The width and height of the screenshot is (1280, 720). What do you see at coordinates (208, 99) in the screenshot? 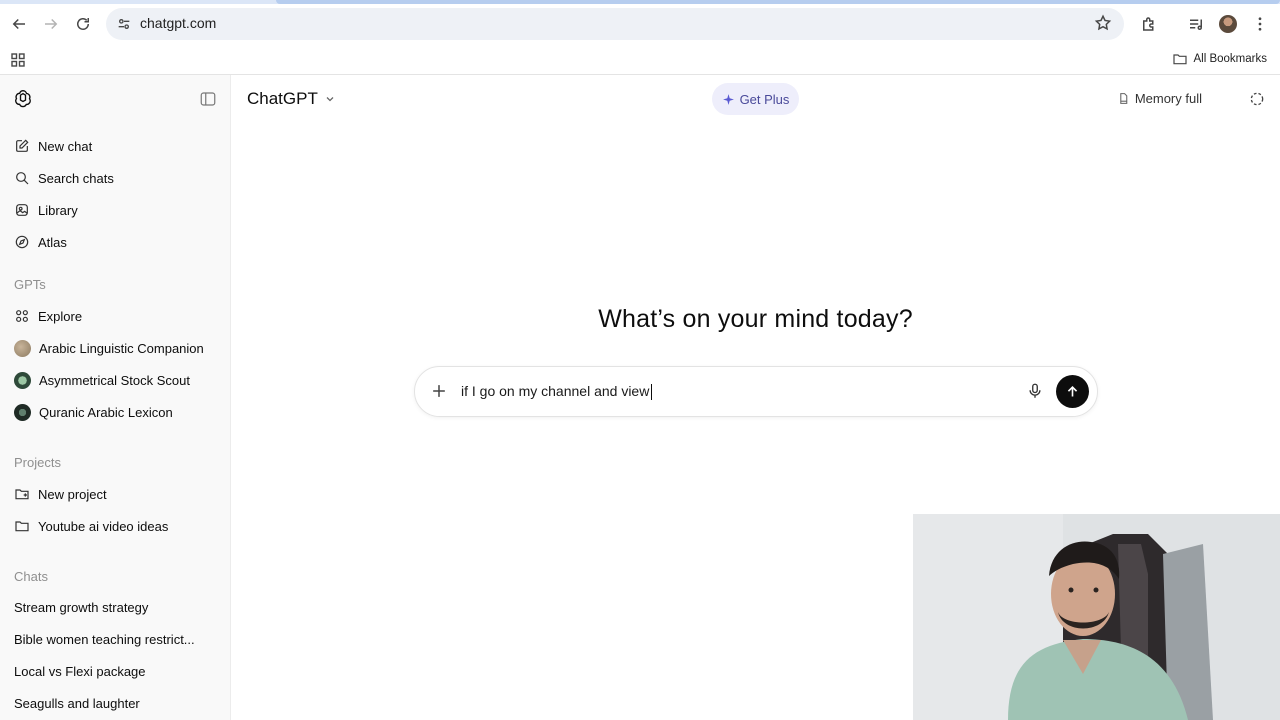
I see `sidebar-toggle-icon` at bounding box center [208, 99].